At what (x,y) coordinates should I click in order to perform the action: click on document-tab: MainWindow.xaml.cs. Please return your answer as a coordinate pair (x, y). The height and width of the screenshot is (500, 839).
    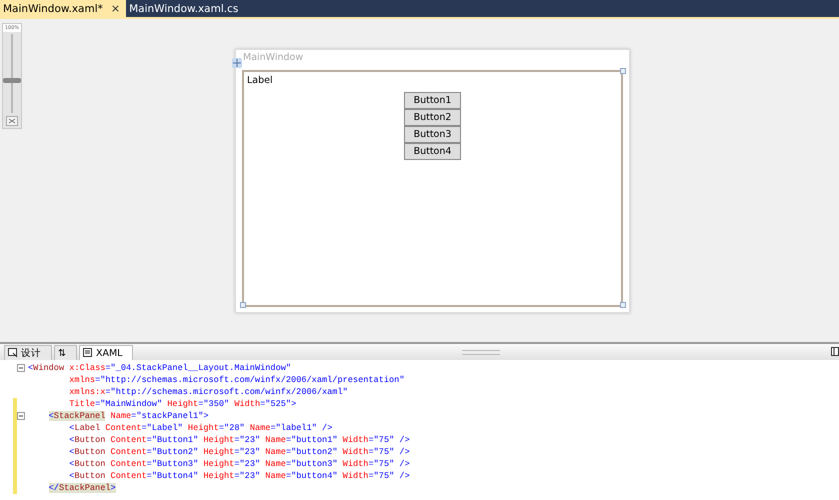
    Looking at the image, I should click on (184, 8).